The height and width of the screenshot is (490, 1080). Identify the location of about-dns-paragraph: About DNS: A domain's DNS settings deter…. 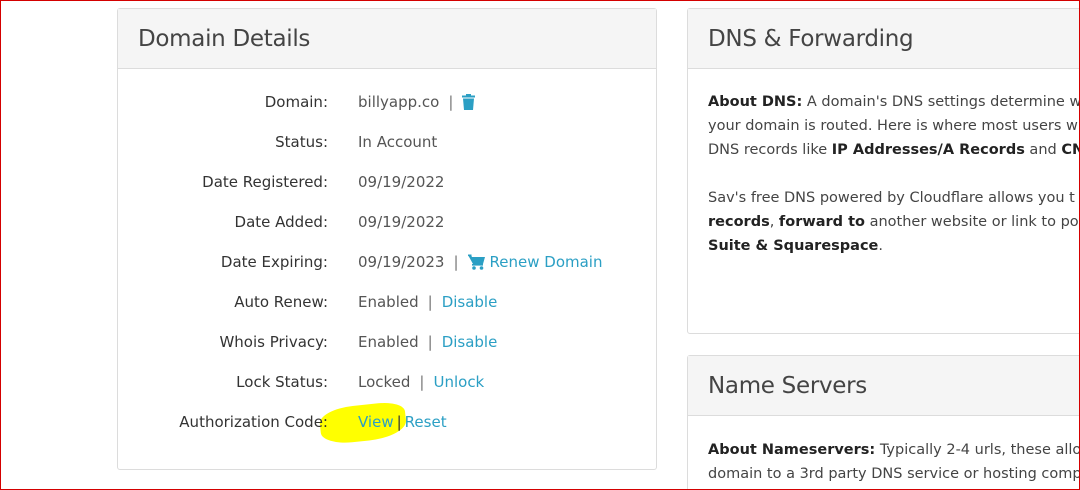
(894, 126).